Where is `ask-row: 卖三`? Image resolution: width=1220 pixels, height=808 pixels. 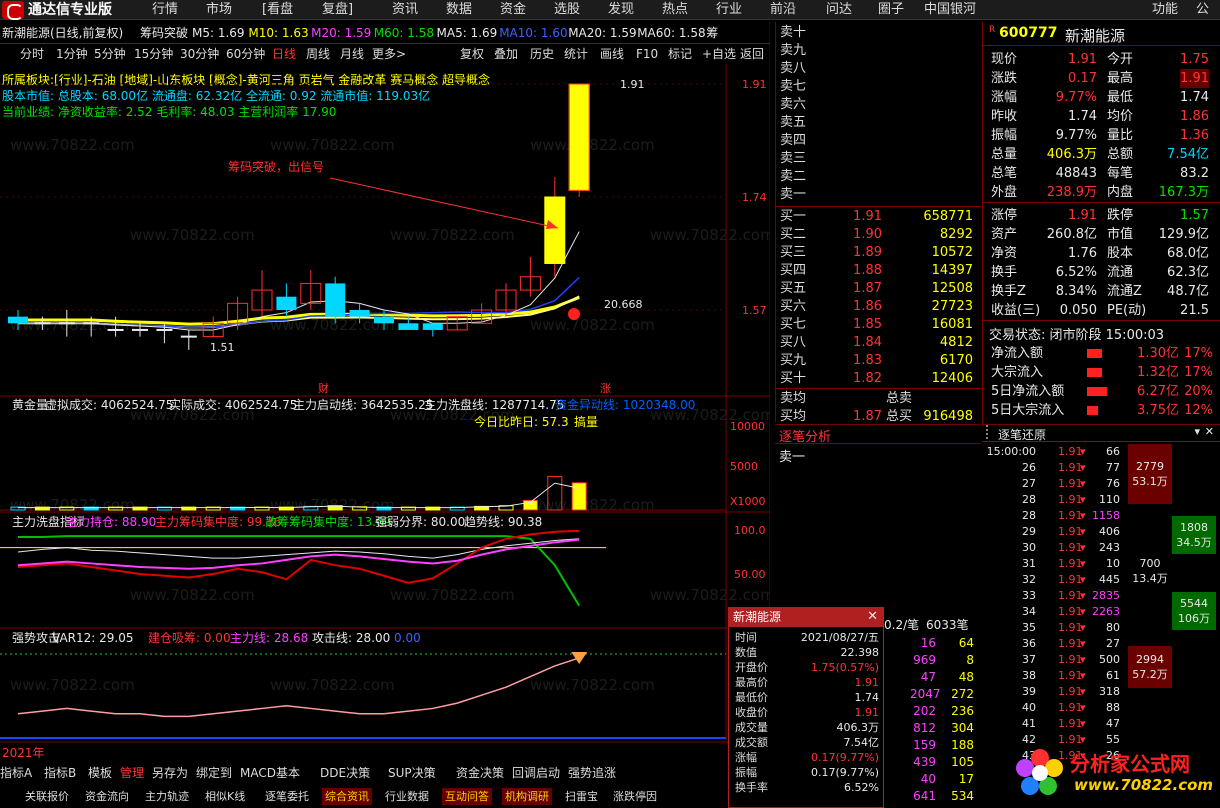
ask-row: 卖三 is located at coordinates (878, 159).